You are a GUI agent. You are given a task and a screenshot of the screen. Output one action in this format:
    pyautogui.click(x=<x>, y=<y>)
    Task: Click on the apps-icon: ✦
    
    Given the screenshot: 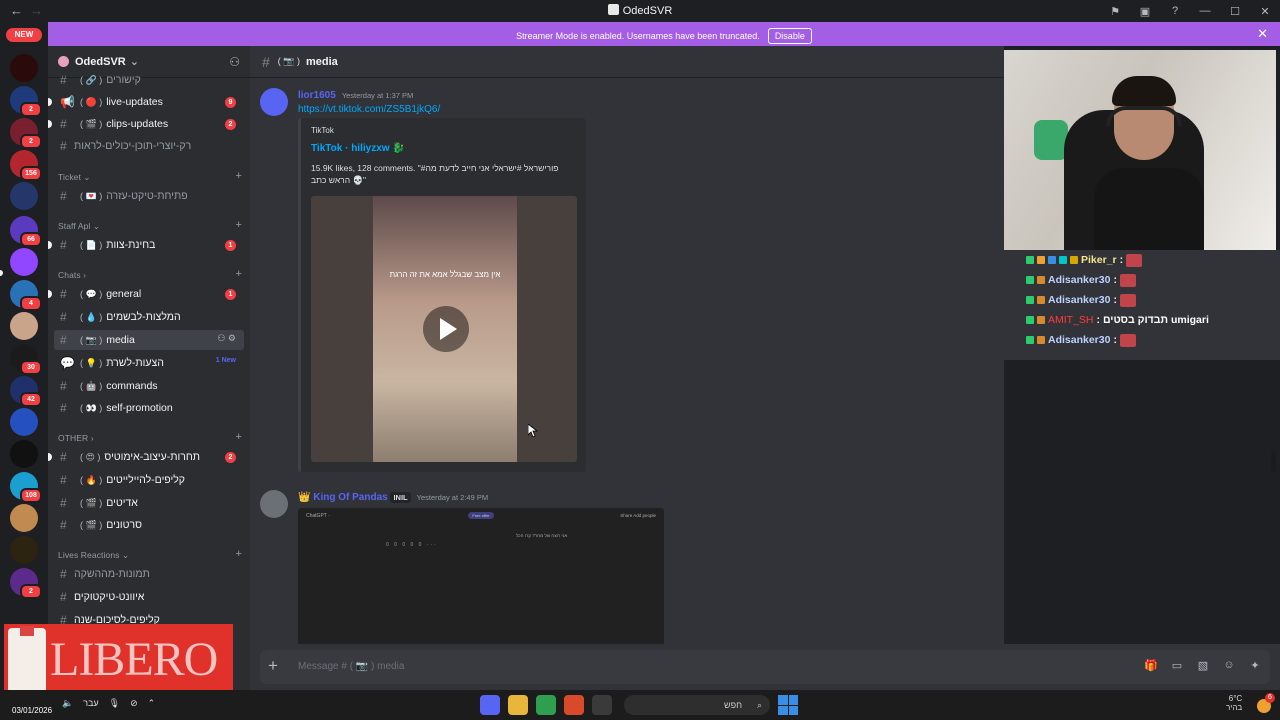 What is the action you would take?
    pyautogui.click(x=1255, y=666)
    